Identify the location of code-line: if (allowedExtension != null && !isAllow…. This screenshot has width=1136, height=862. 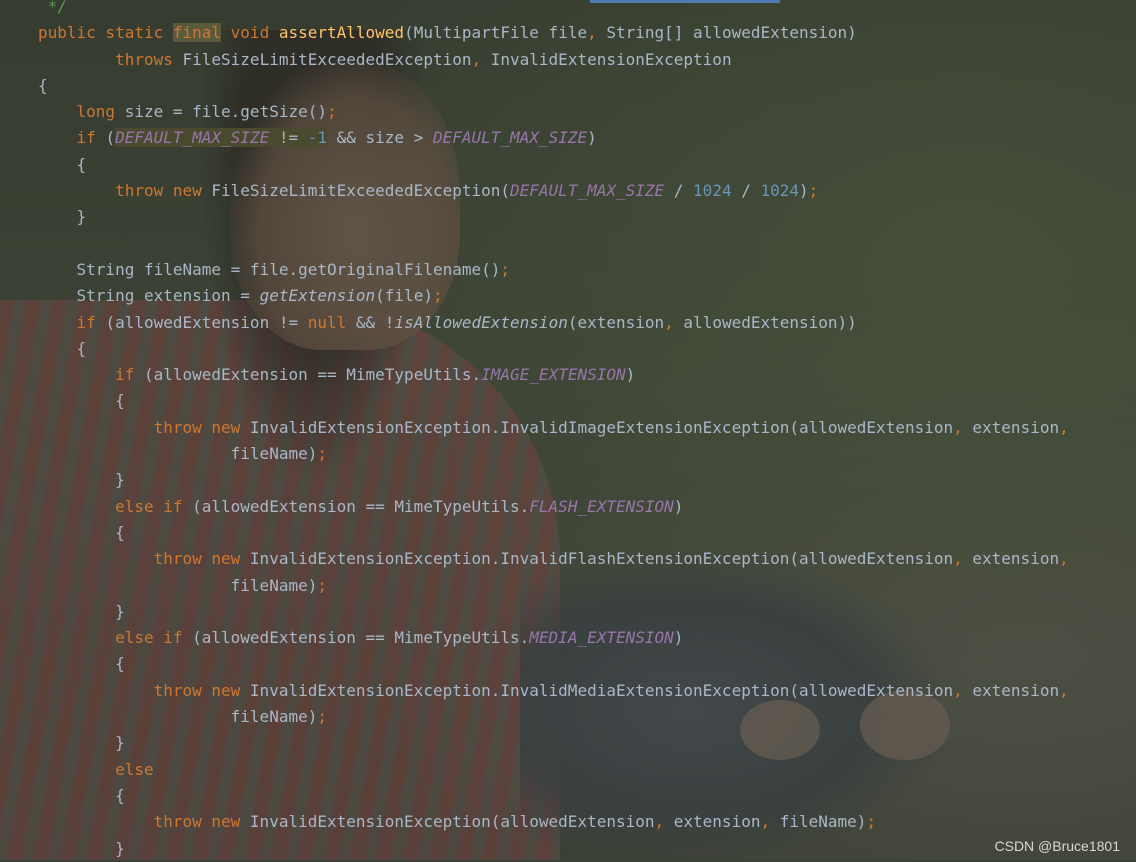
(553, 323).